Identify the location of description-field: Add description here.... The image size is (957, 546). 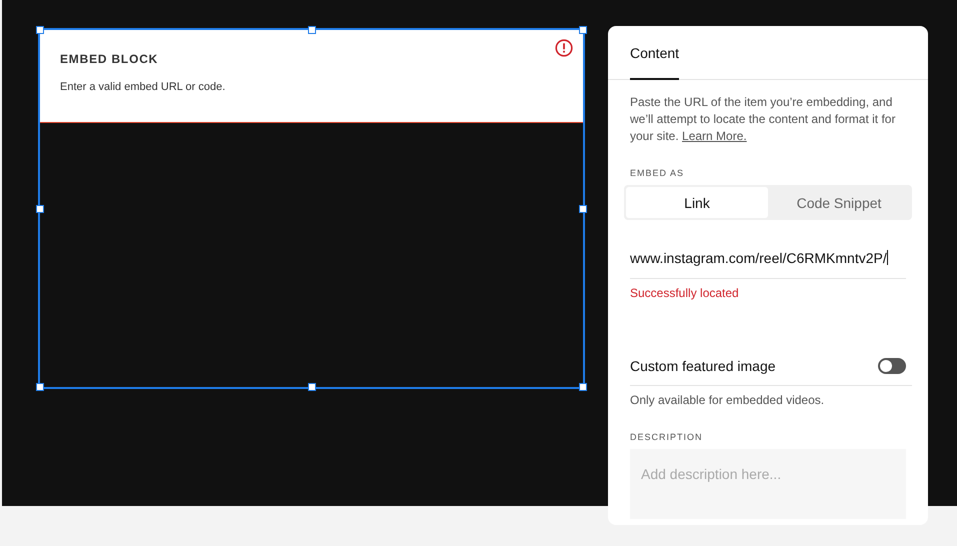
(768, 484).